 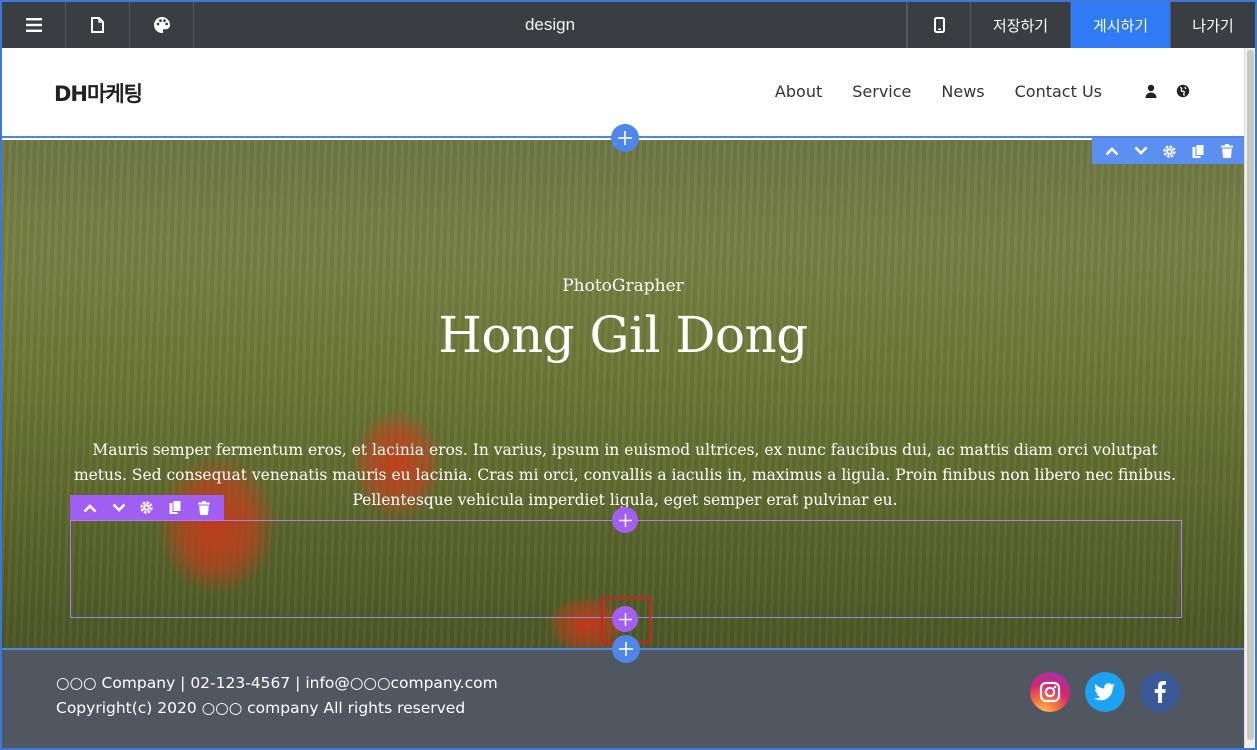 I want to click on page-title: design, so click(x=550, y=25).